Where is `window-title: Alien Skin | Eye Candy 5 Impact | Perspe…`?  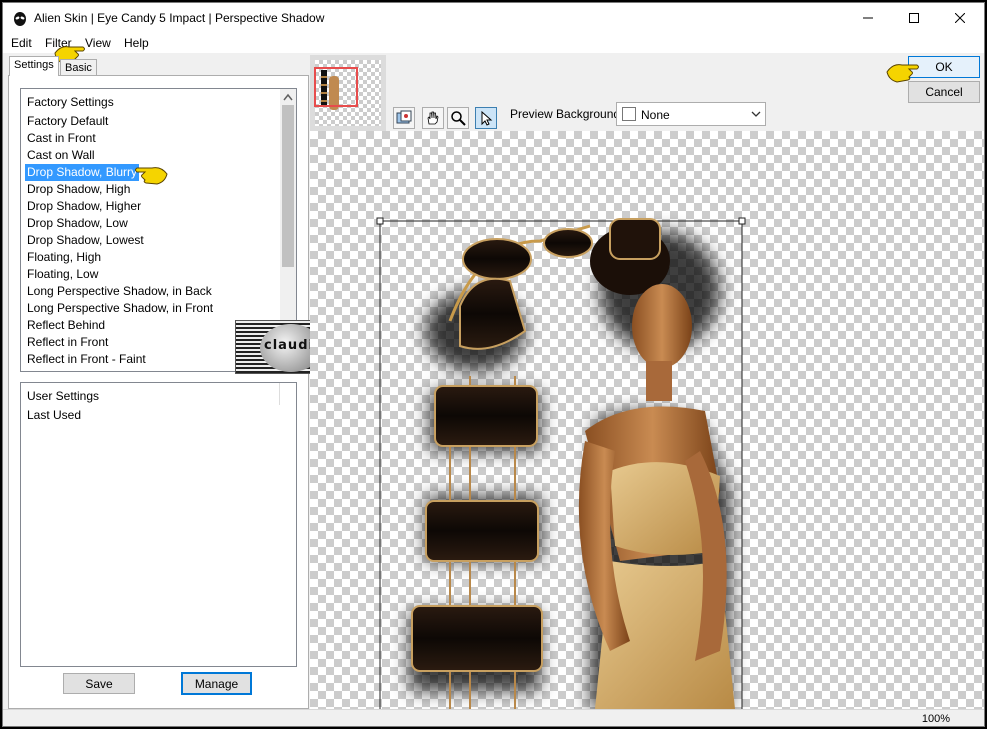
window-title: Alien Skin | Eye Candy 5 Impact | Perspe… is located at coordinates (179, 18).